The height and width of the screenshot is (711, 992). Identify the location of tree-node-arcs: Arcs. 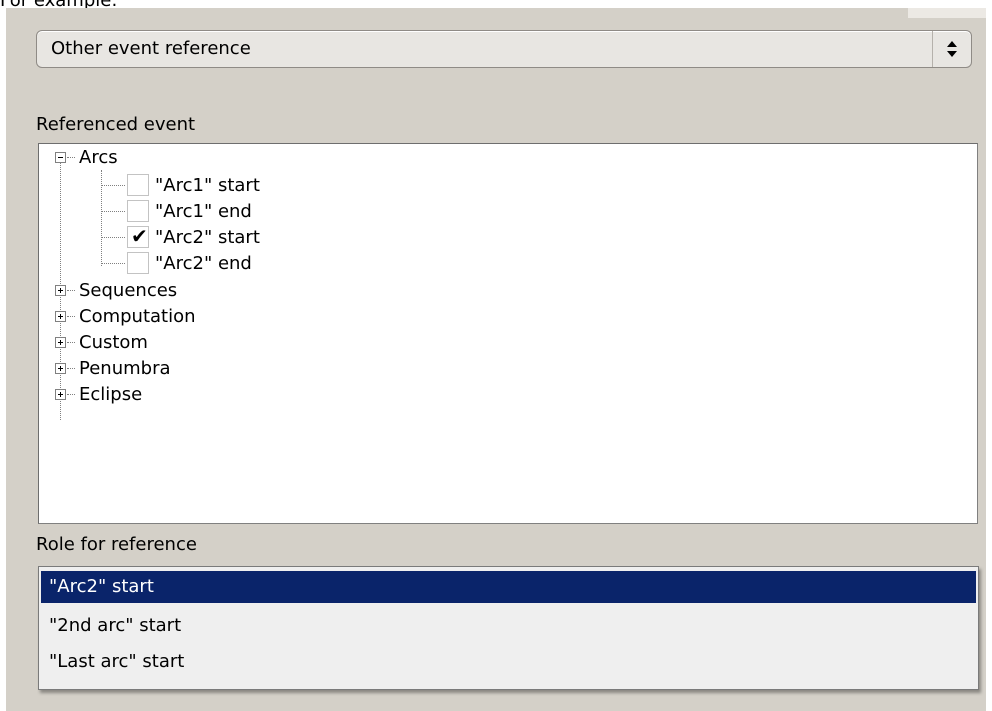
(86, 157).